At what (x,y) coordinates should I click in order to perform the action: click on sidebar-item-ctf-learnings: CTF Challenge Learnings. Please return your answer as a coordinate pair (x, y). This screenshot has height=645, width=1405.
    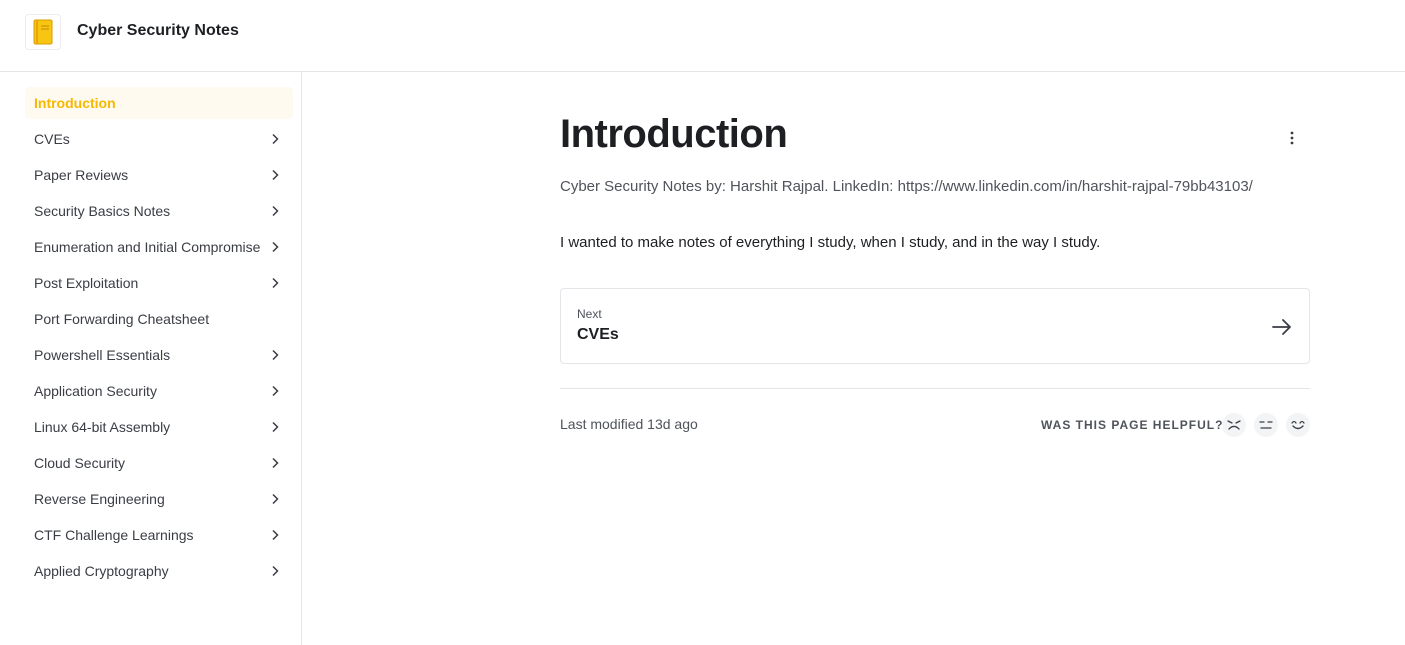
    Looking at the image, I should click on (159, 535).